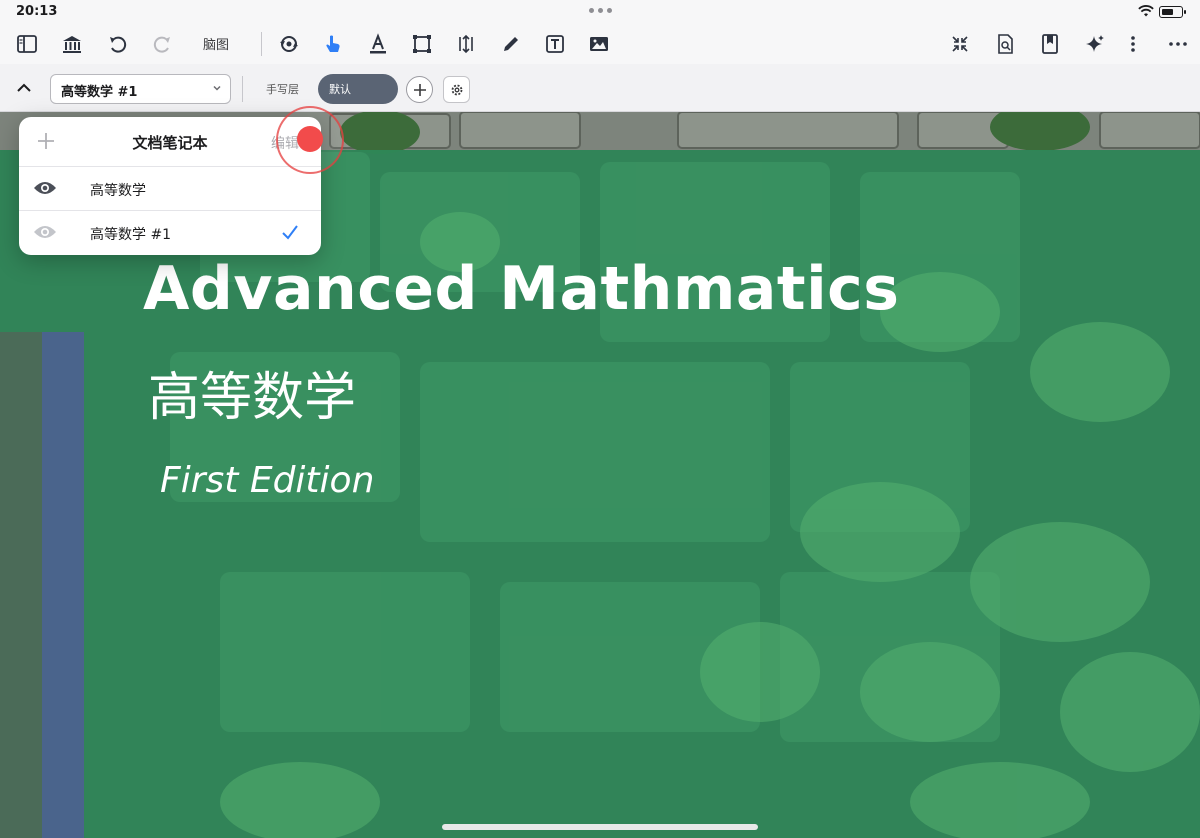 This screenshot has height=838, width=1200. What do you see at coordinates (378, 44) in the screenshot?
I see `text-color-icon` at bounding box center [378, 44].